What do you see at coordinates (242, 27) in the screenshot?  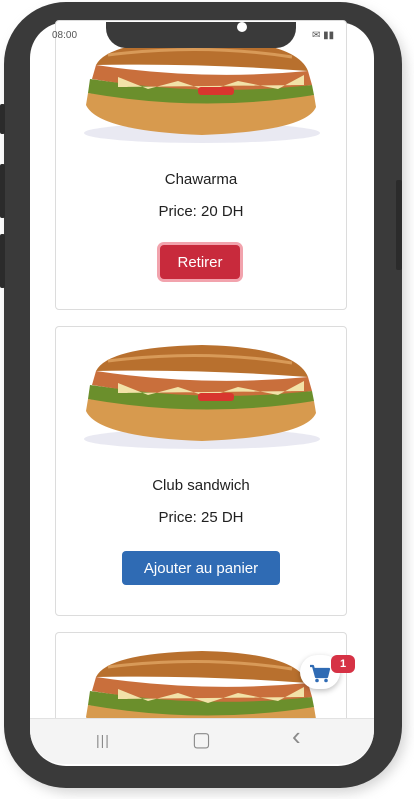 I see `camera-icon` at bounding box center [242, 27].